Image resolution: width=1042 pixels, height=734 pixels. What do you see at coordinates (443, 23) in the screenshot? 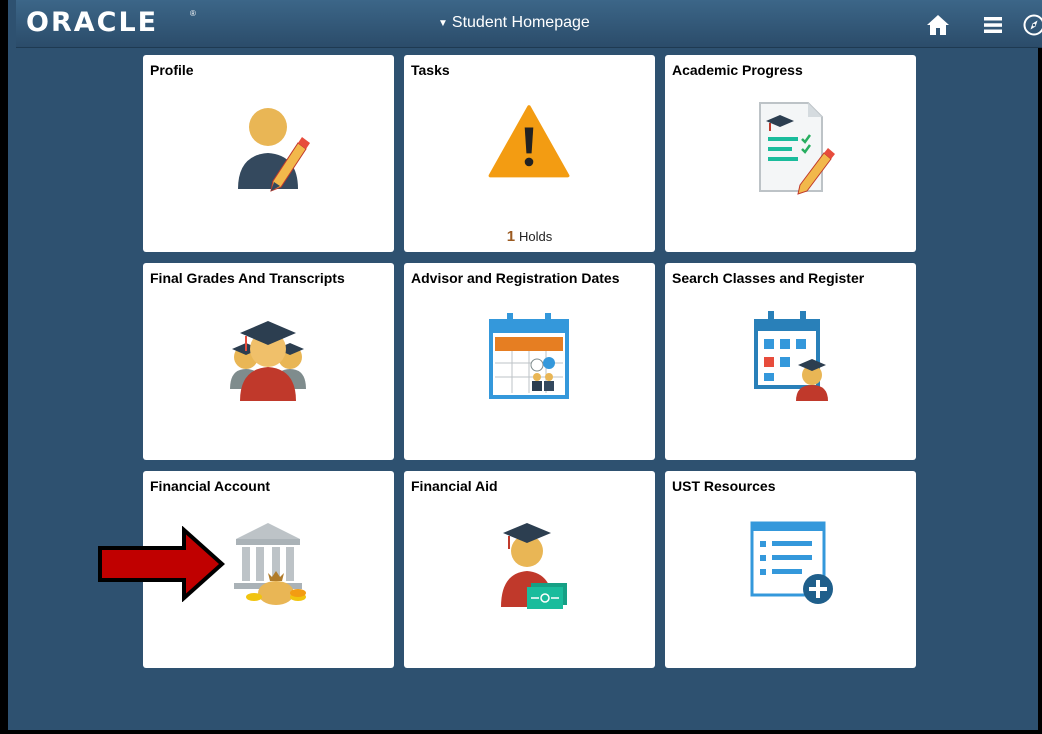
I see `caret-down-icon: ▼` at bounding box center [443, 23].